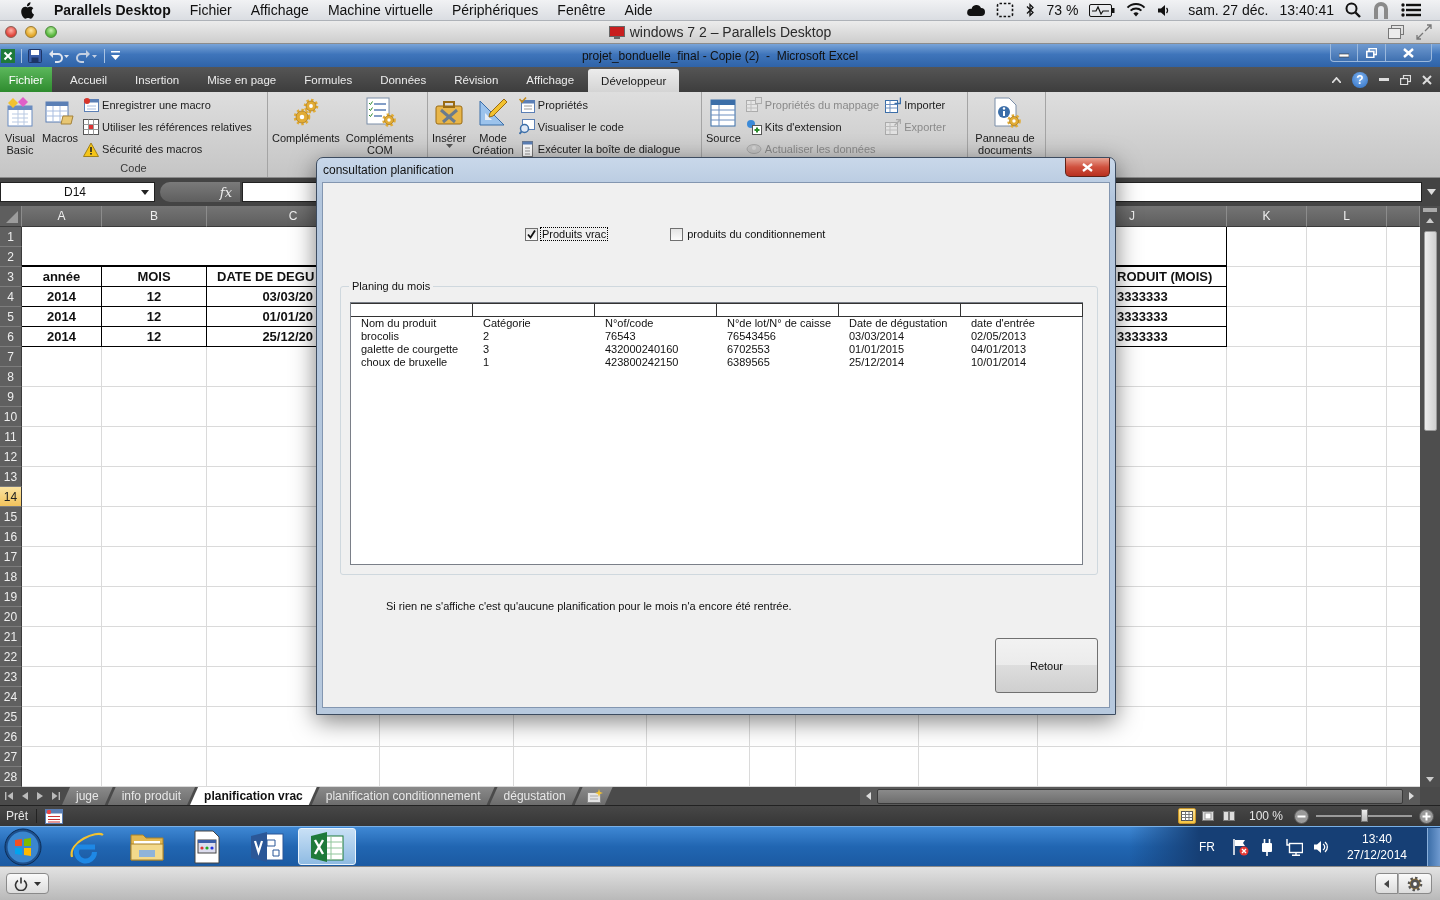  I want to click on checkbox-label: Produits vrac, so click(574, 234).